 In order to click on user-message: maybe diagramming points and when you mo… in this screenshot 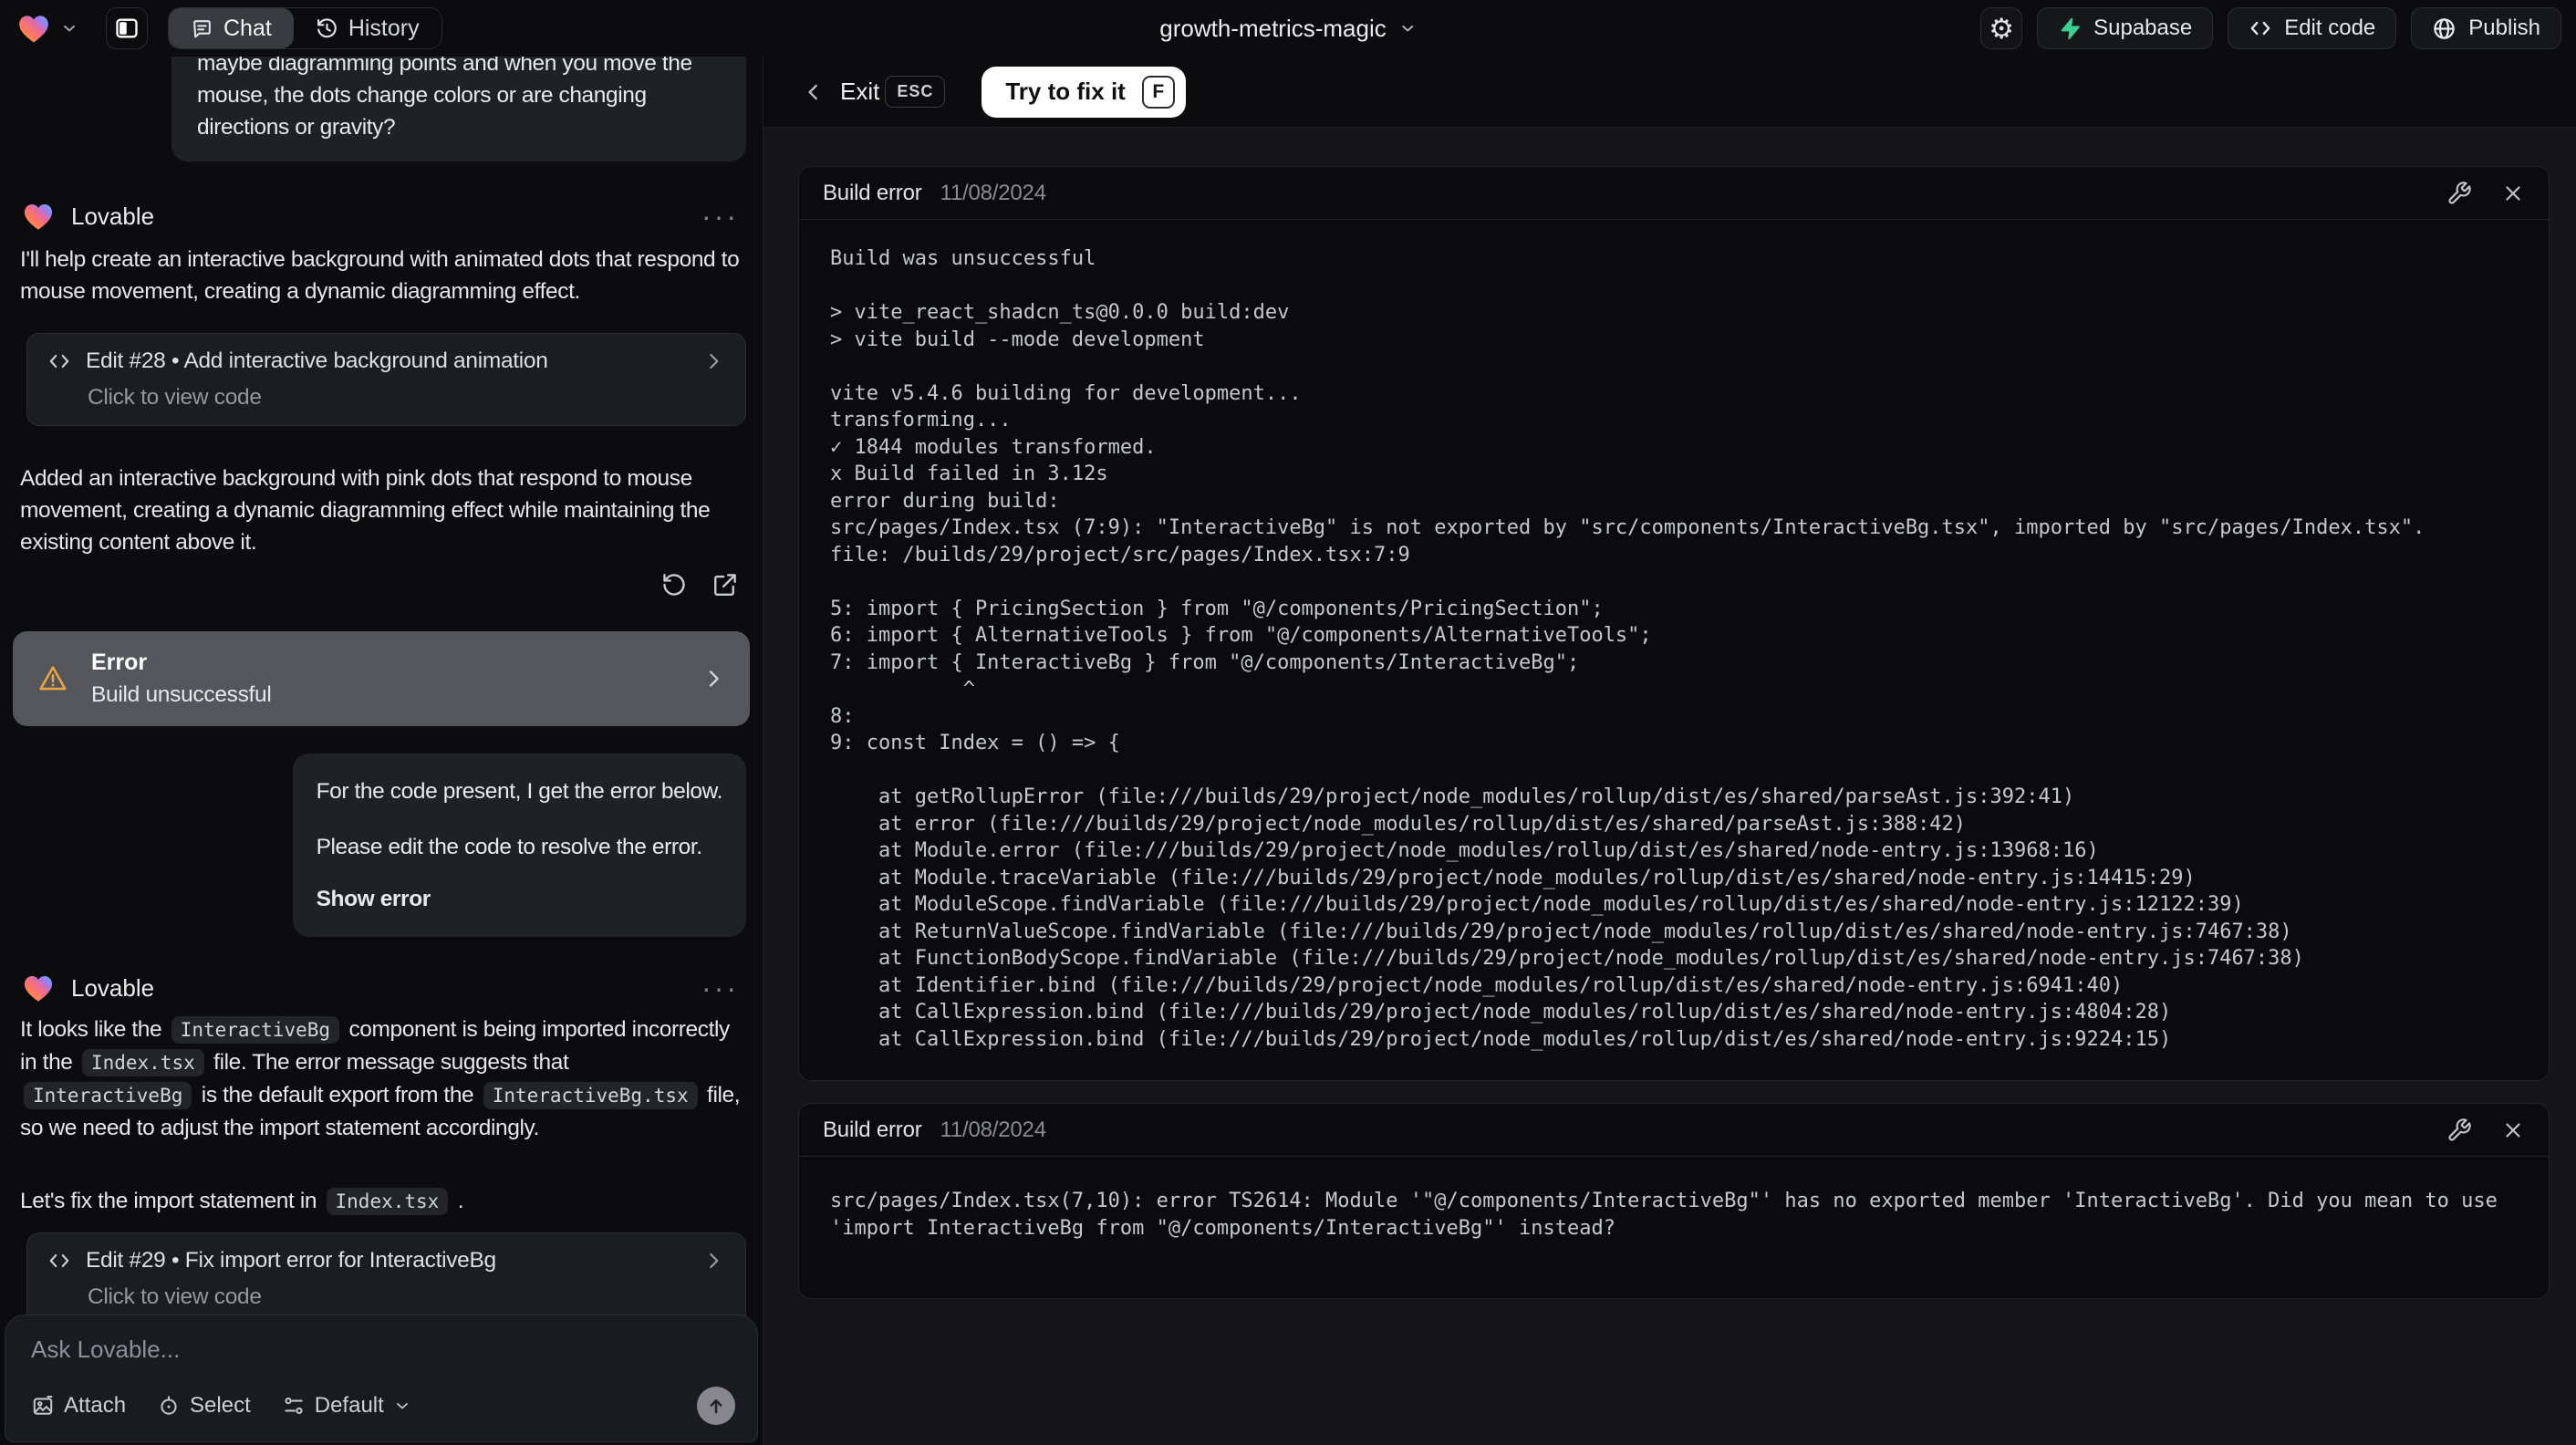, I will do `click(459, 109)`.